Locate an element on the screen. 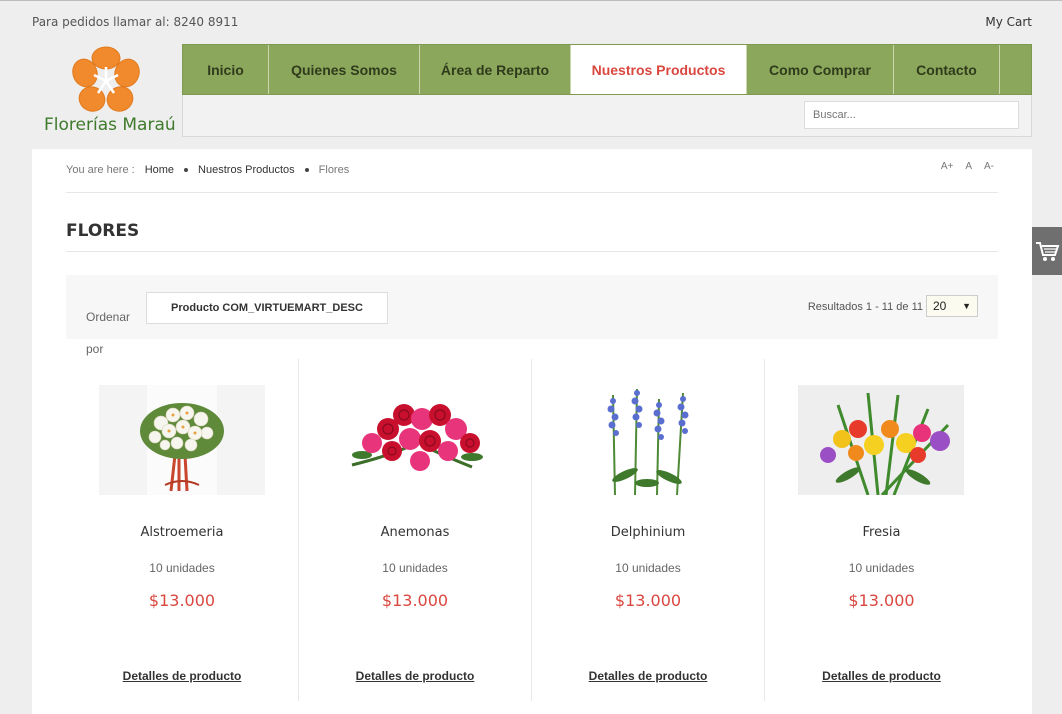 This screenshot has width=1062, height=714. search-input is located at coordinates (911, 115).